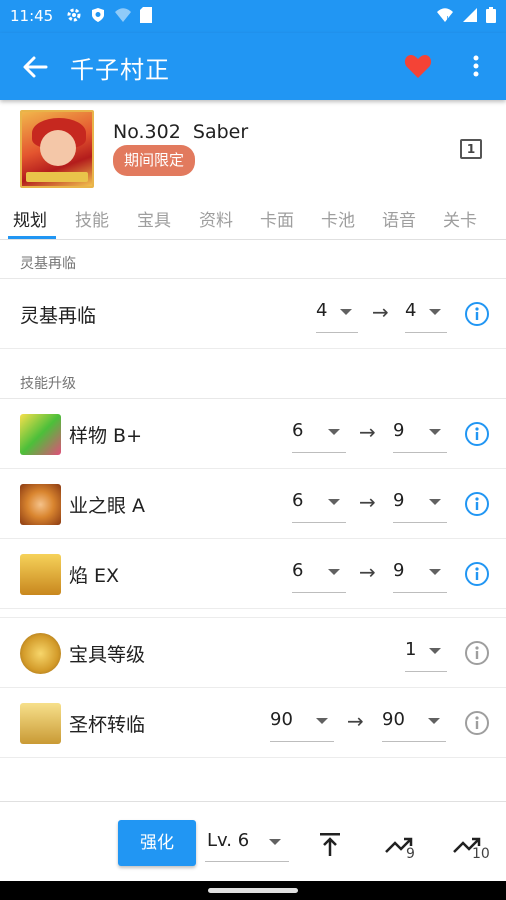 Image resolution: width=506 pixels, height=900 pixels. Describe the element at coordinates (338, 218) in the screenshot. I see `tab-summon: 卡池` at that location.